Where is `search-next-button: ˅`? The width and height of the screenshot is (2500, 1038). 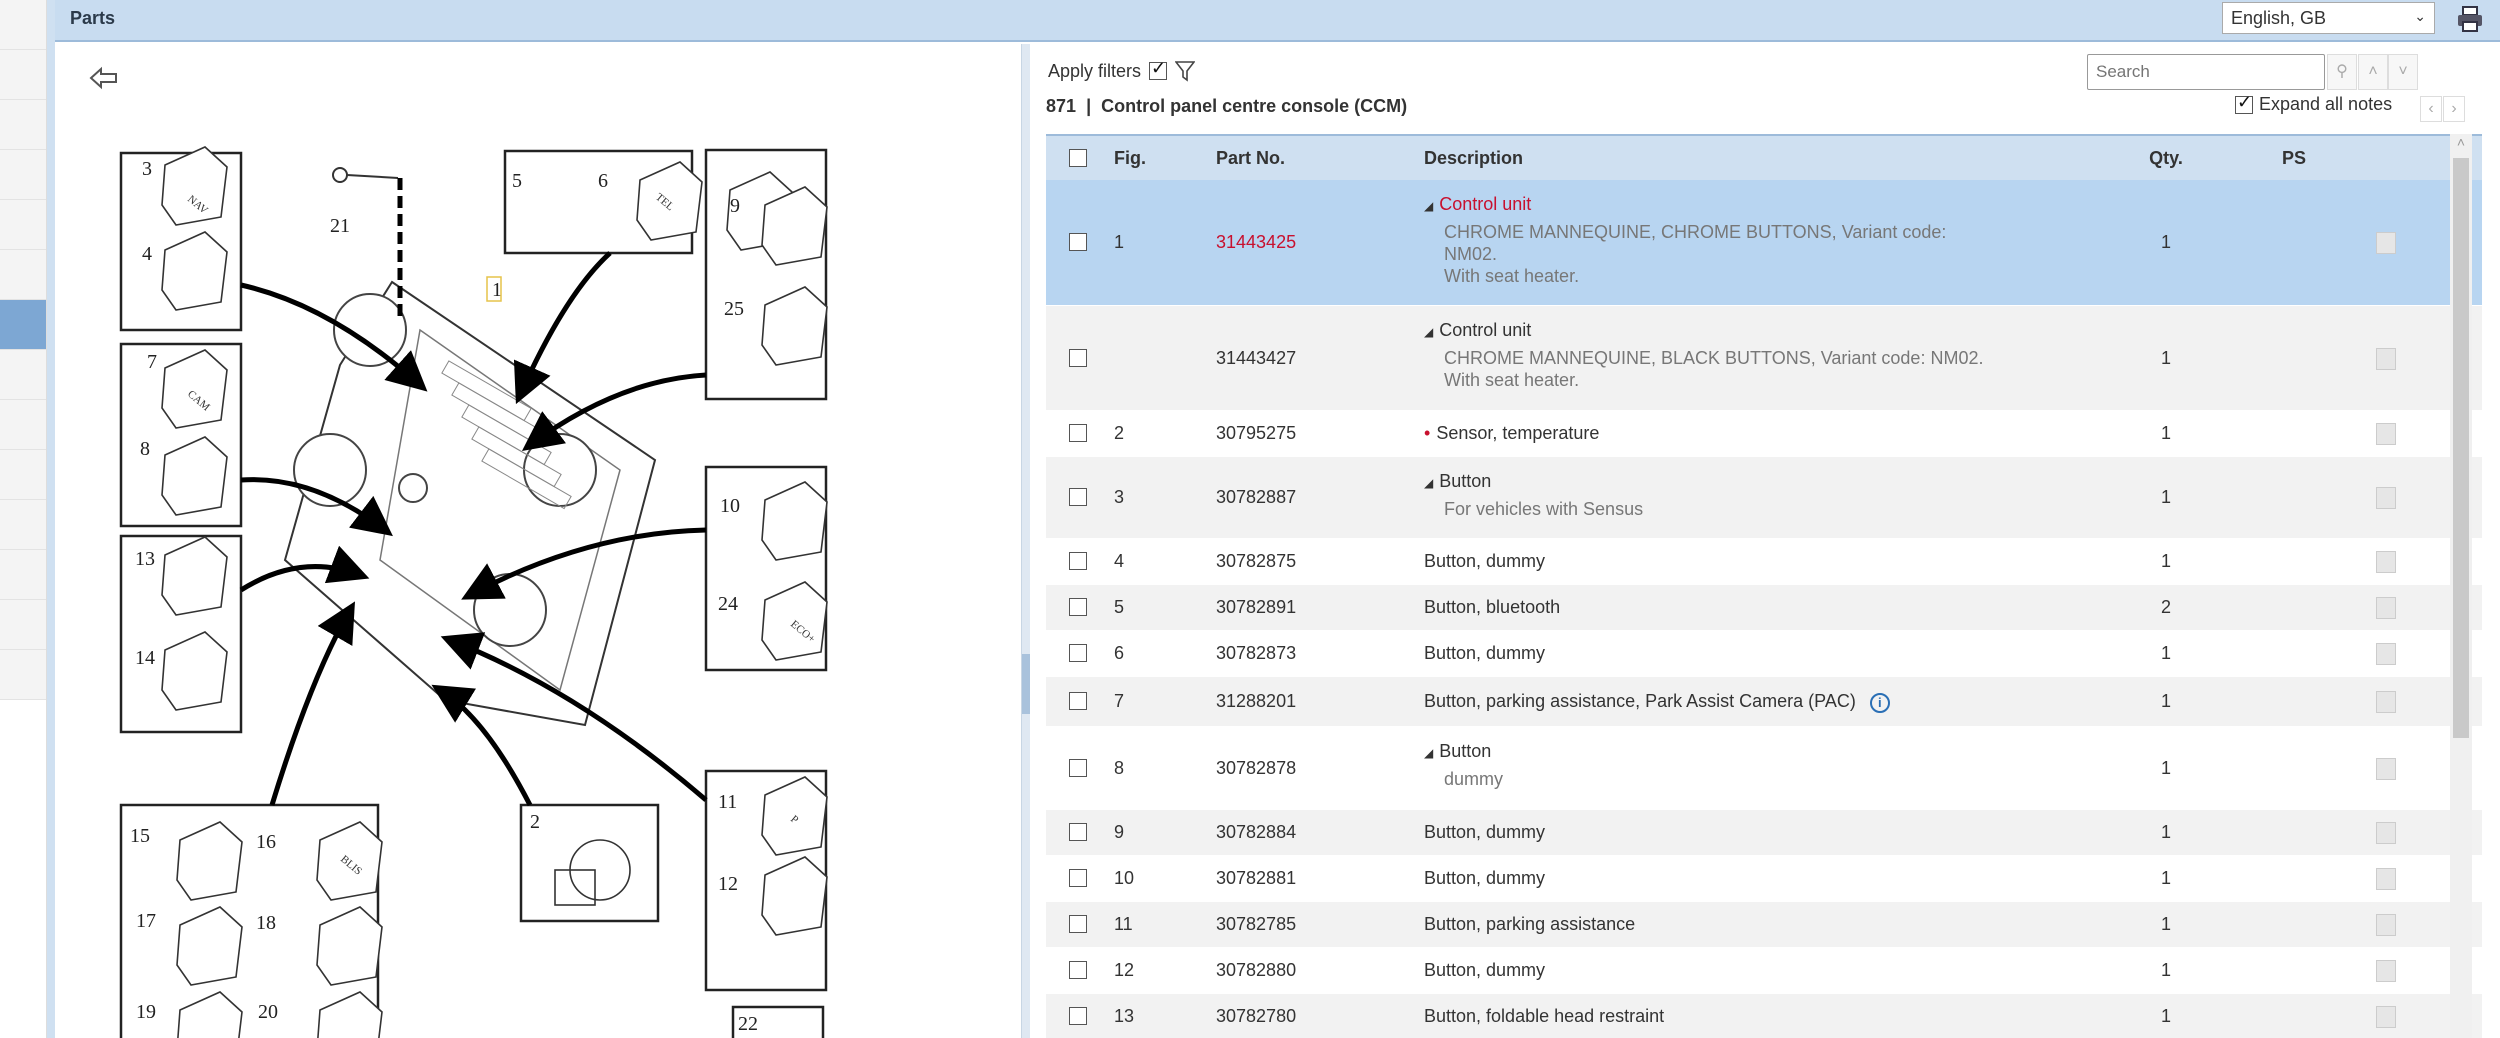 search-next-button: ˅ is located at coordinates (2403, 72).